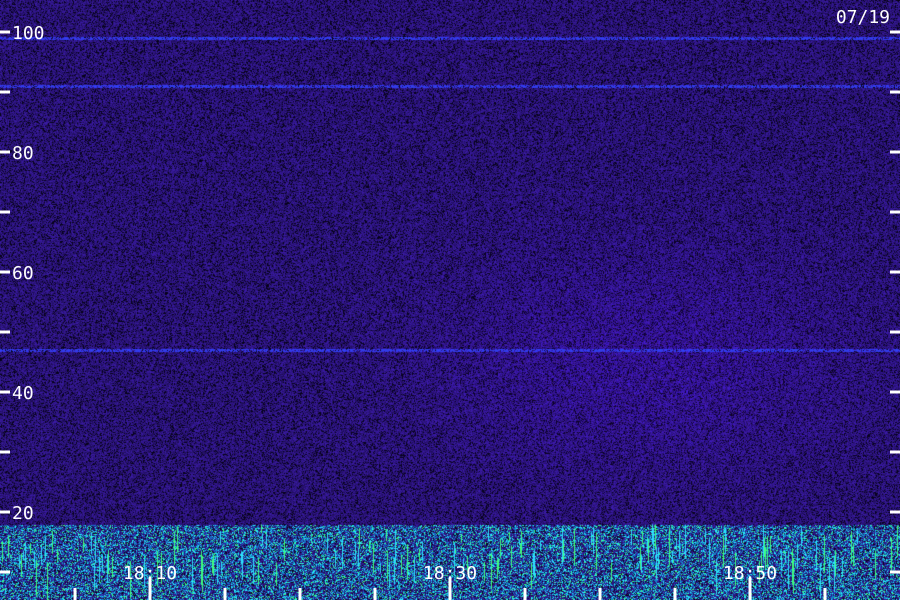 Image resolution: width=900 pixels, height=600 pixels. Describe the element at coordinates (450, 573) in the screenshot. I see `x-tick-label: 18:30` at that location.